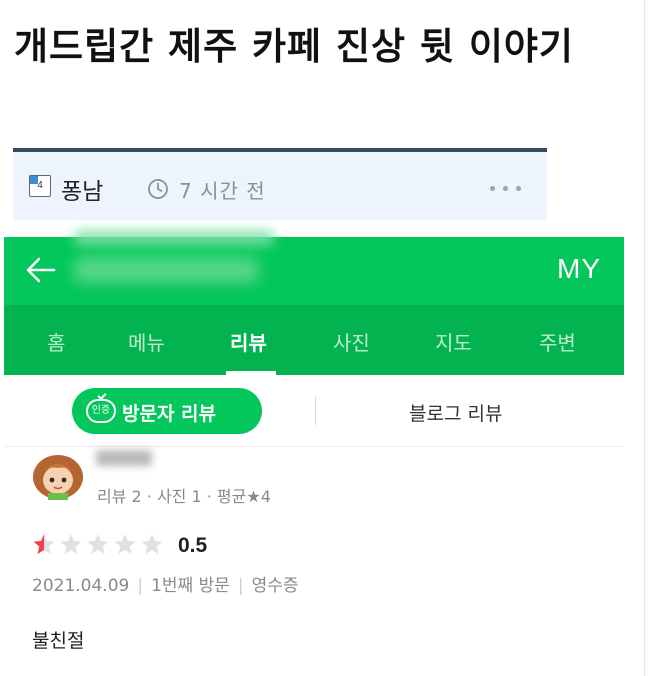 The width and height of the screenshot is (653, 676). Describe the element at coordinates (102, 395) in the screenshot. I see `check-mark-icon` at that location.